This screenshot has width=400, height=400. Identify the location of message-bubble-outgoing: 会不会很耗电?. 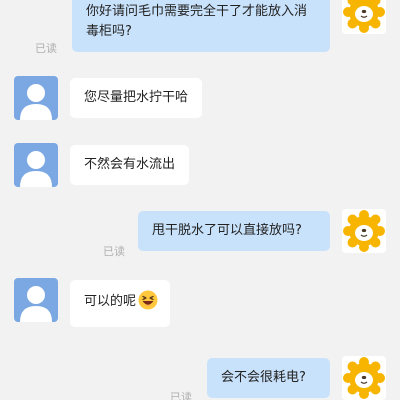
(268, 378).